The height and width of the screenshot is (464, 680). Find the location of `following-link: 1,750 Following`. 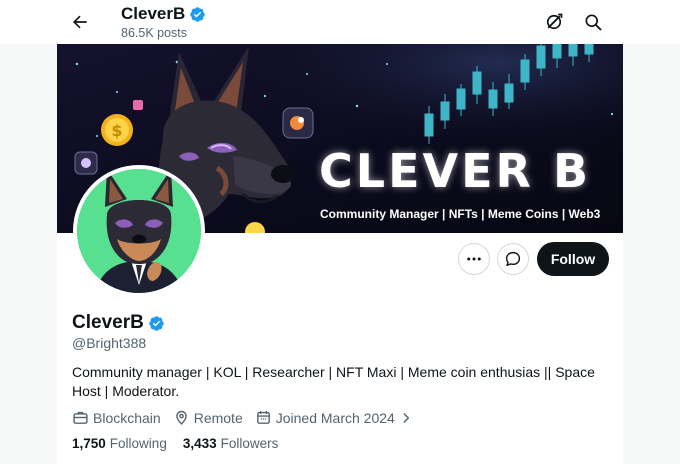

following-link: 1,750 Following is located at coordinates (119, 443).